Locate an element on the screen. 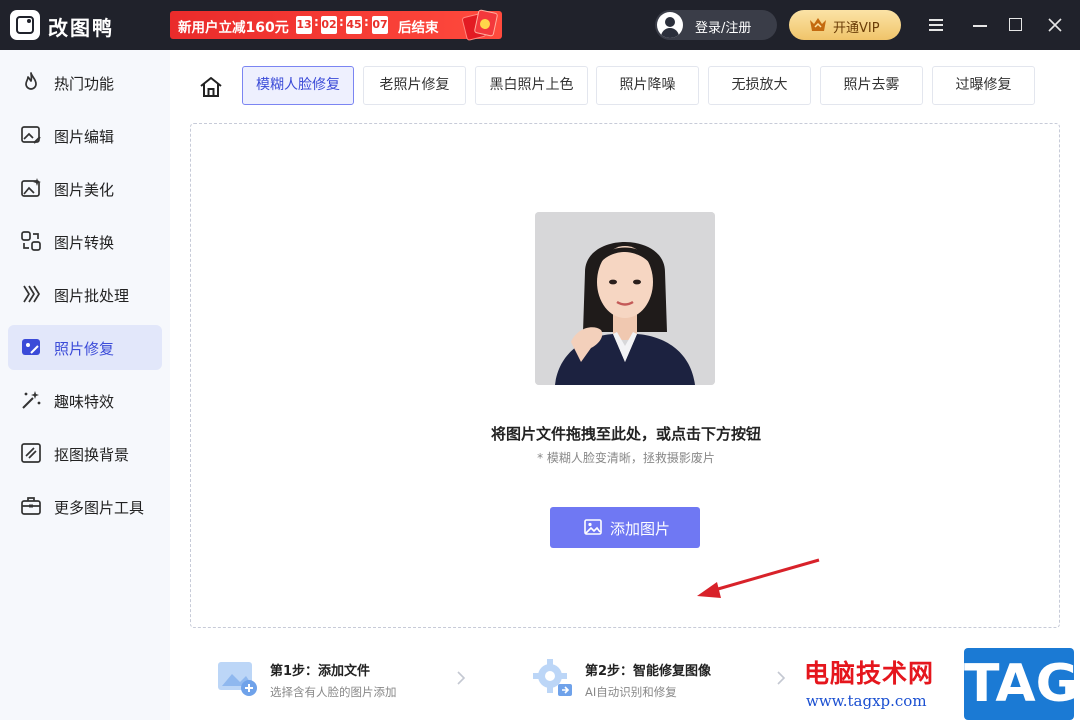 This screenshot has width=1080, height=720. add-file-step-icon is located at coordinates (237, 679).